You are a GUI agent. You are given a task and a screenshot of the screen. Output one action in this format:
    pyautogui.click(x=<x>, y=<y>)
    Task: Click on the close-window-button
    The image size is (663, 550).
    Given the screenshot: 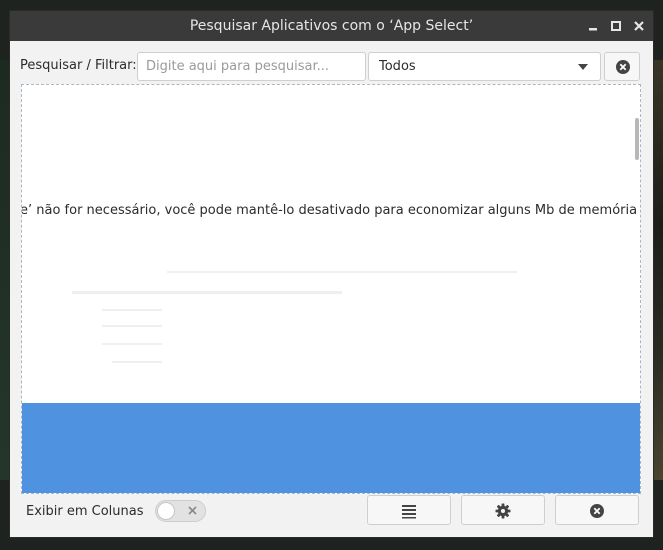 What is the action you would take?
    pyautogui.click(x=639, y=26)
    